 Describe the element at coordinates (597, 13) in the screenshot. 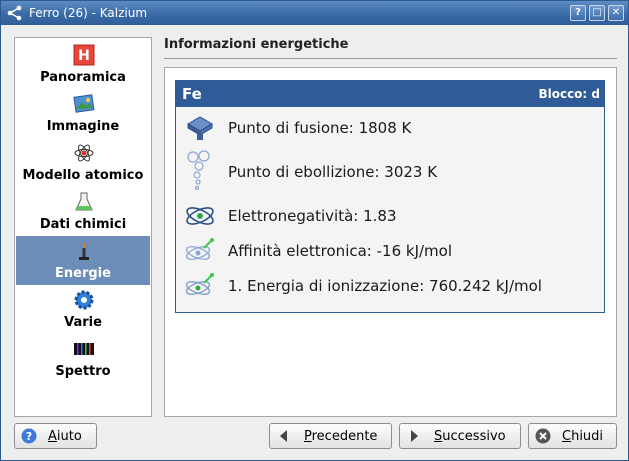

I see `maximize-button: □` at that location.